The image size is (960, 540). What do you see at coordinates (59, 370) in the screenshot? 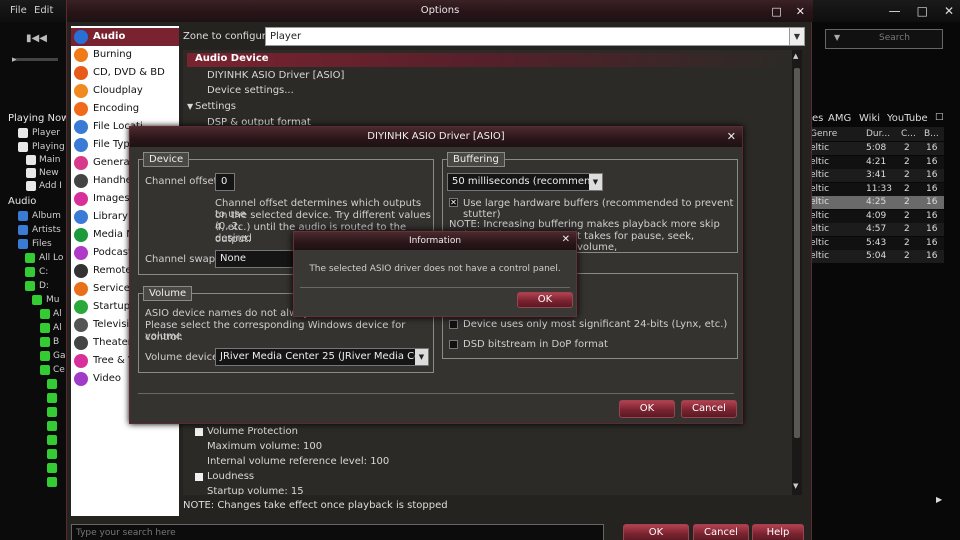
I see `tree-ce: Ce` at bounding box center [59, 370].